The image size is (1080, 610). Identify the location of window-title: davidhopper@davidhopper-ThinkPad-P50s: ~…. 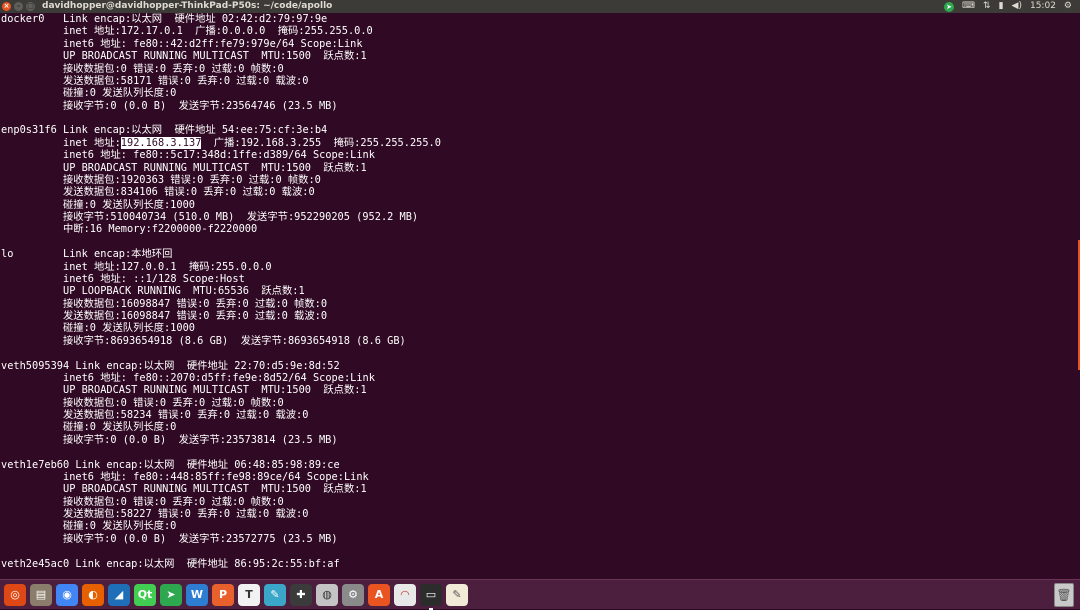
(187, 6).